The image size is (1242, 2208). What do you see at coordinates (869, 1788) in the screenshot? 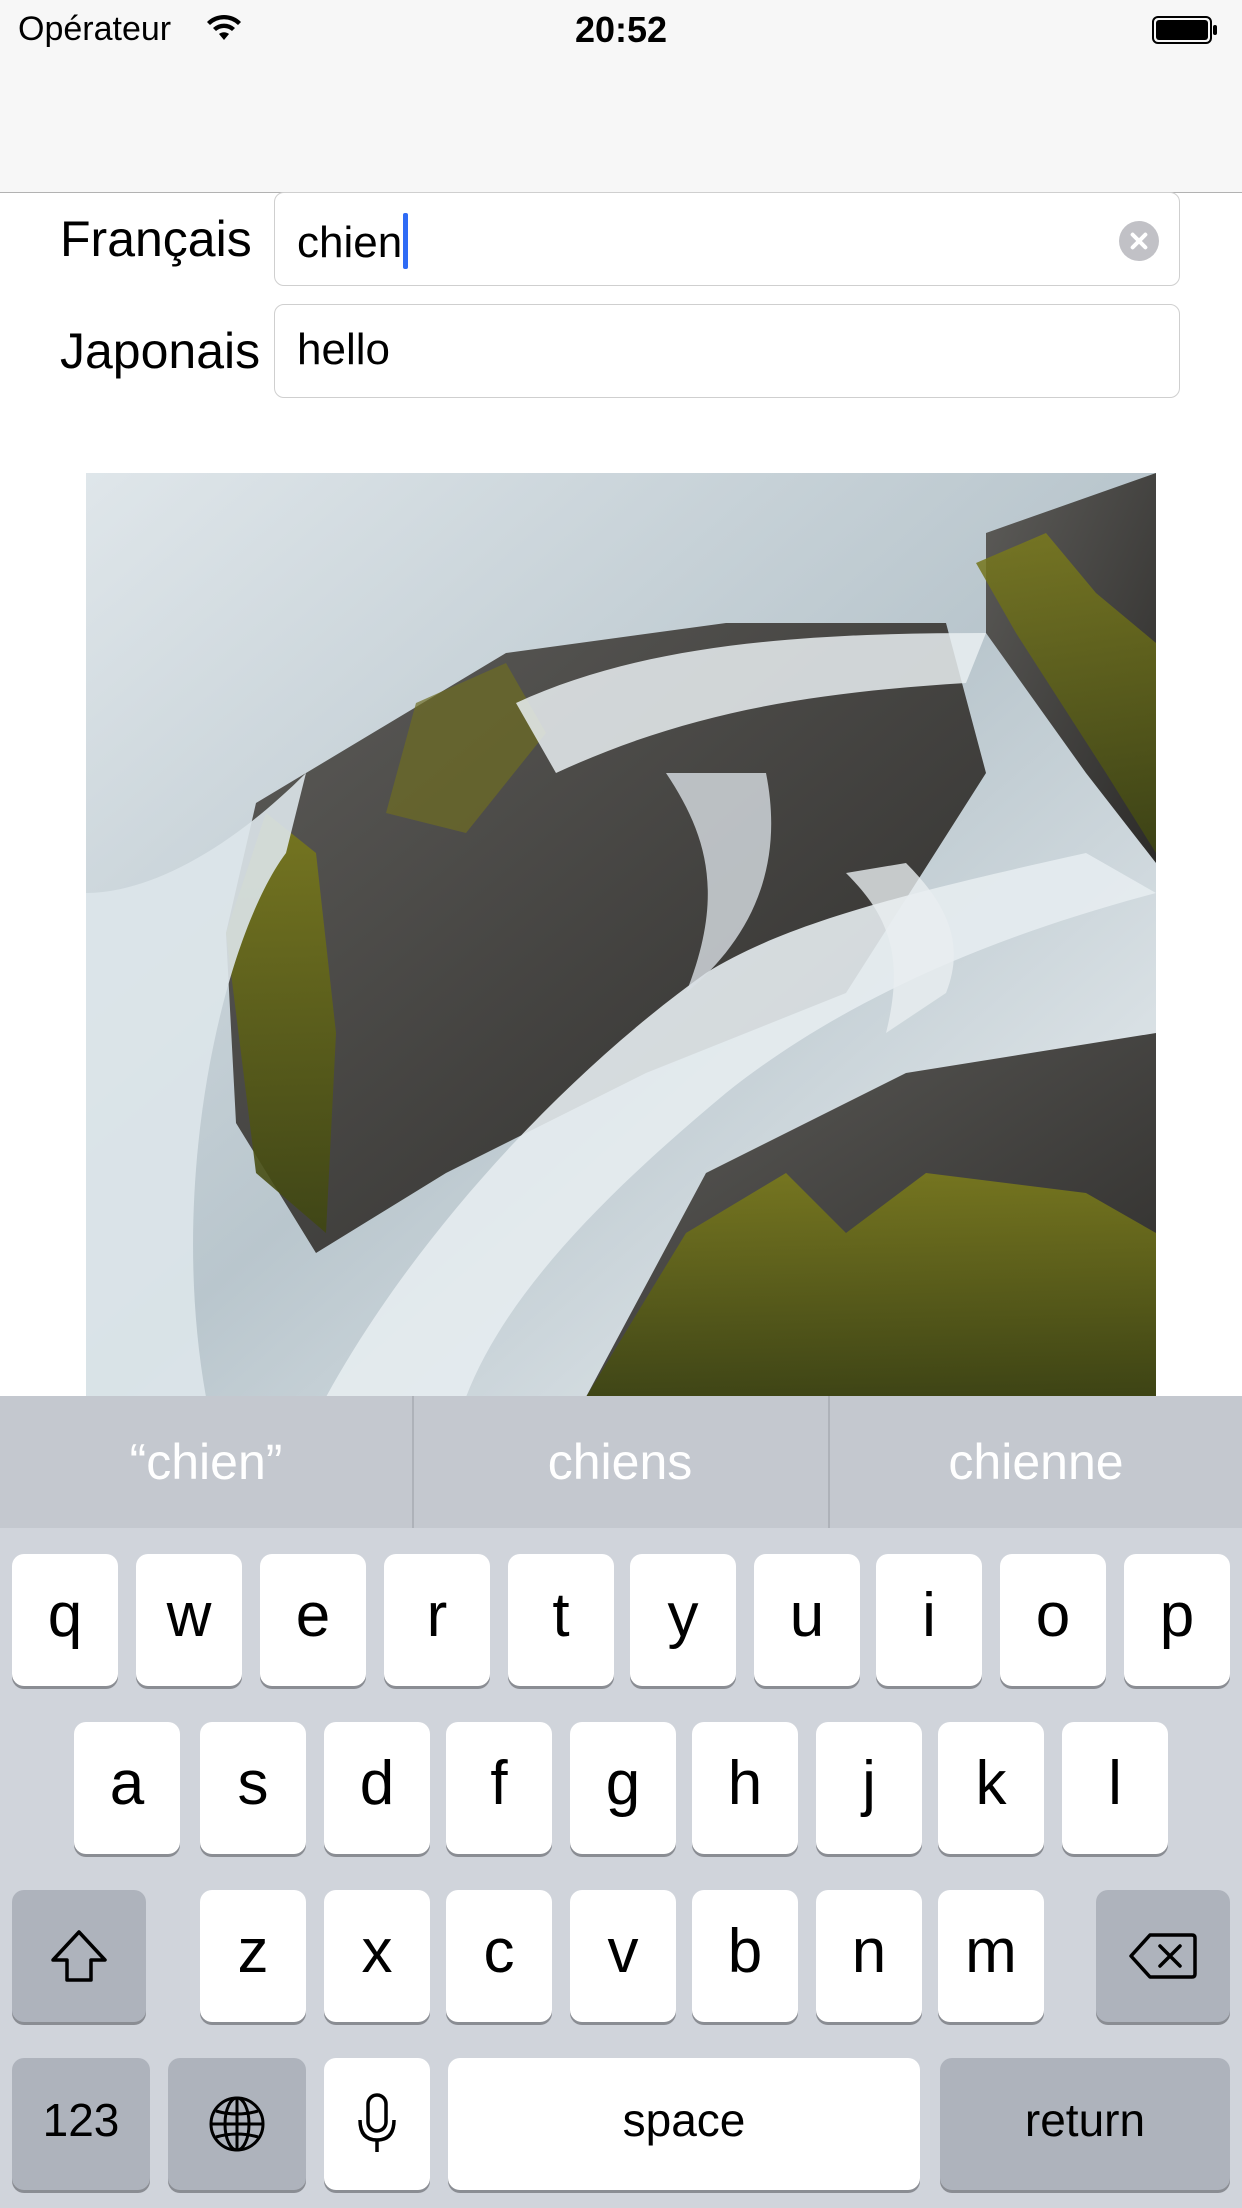
I see `key-j: j` at bounding box center [869, 1788].